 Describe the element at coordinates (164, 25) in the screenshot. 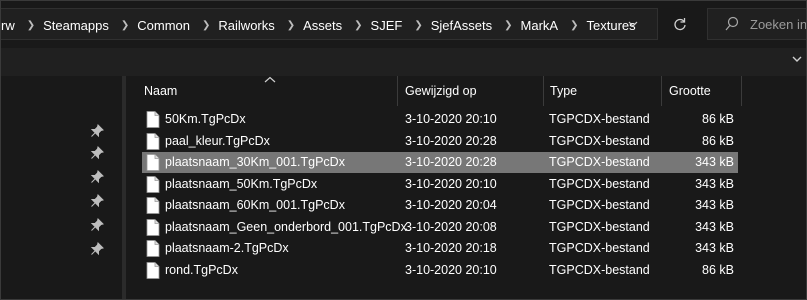

I see `breadcrumb-item: Common` at that location.